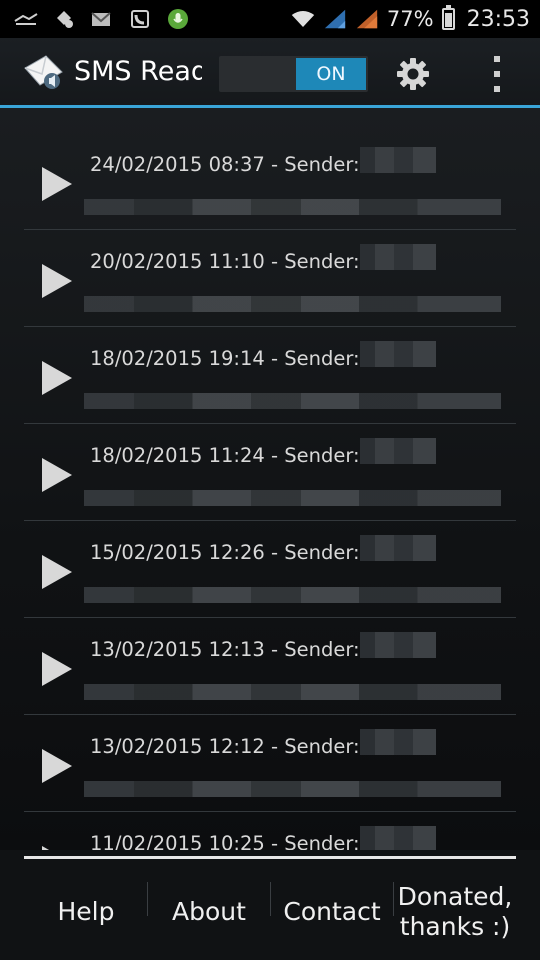 The height and width of the screenshot is (960, 540). I want to click on list-item: 18/02/2015 11:24 - Sender:, so click(270, 472).